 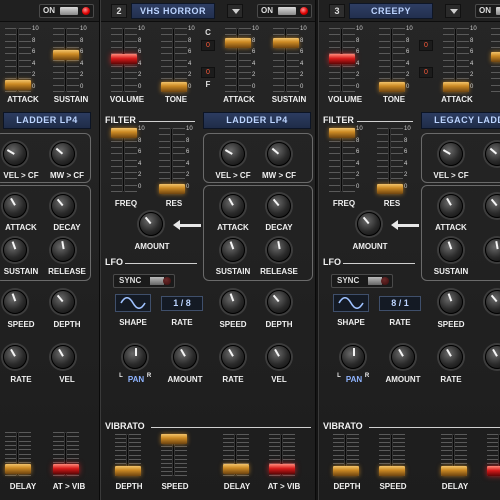 I want to click on depth-fader-label: DEPTH, so click(x=129, y=486).